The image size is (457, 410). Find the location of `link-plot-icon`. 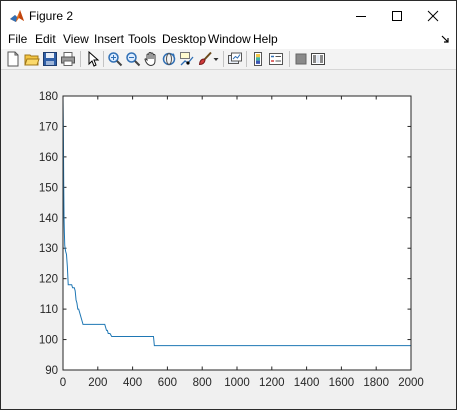

link-plot-icon is located at coordinates (235, 59).